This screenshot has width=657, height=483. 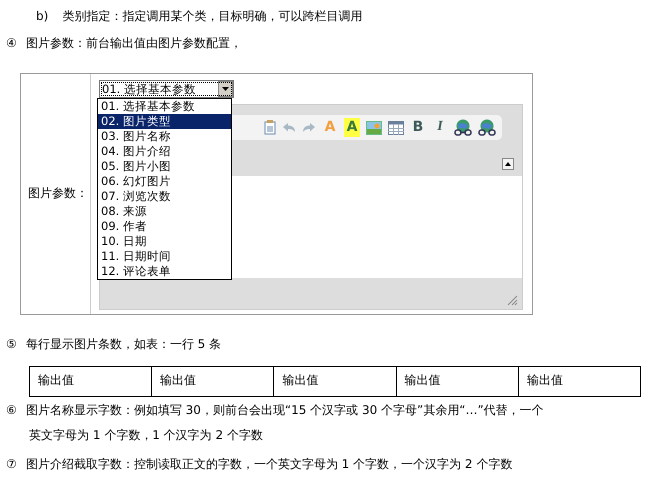 I want to click on paragraph: 图片介绍截取字数：控制读取正文的字数，一个英文字母为 1 个字数，一个汉字为 2 个字数, so click(x=269, y=465).